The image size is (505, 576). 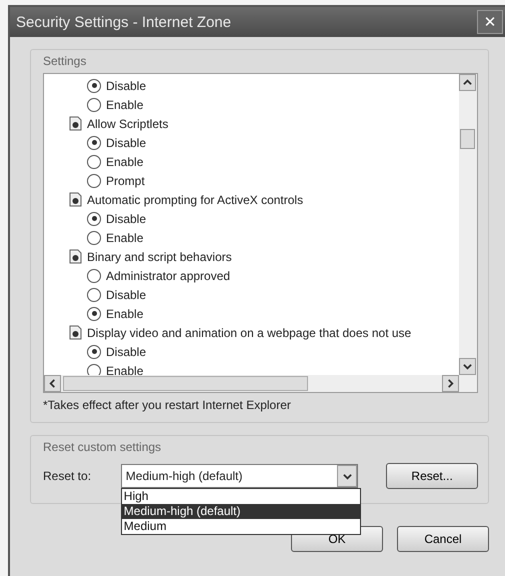 What do you see at coordinates (468, 383) in the screenshot?
I see `scrollbar-corner` at bounding box center [468, 383].